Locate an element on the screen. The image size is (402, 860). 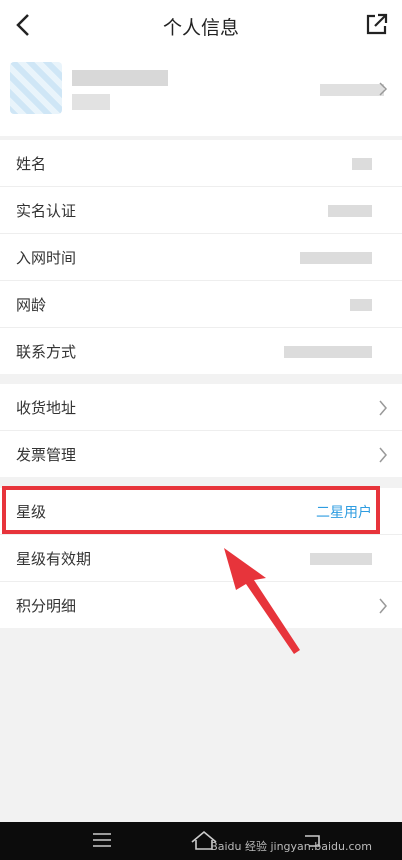
star-level-value: 二星用户 is located at coordinates (344, 513).